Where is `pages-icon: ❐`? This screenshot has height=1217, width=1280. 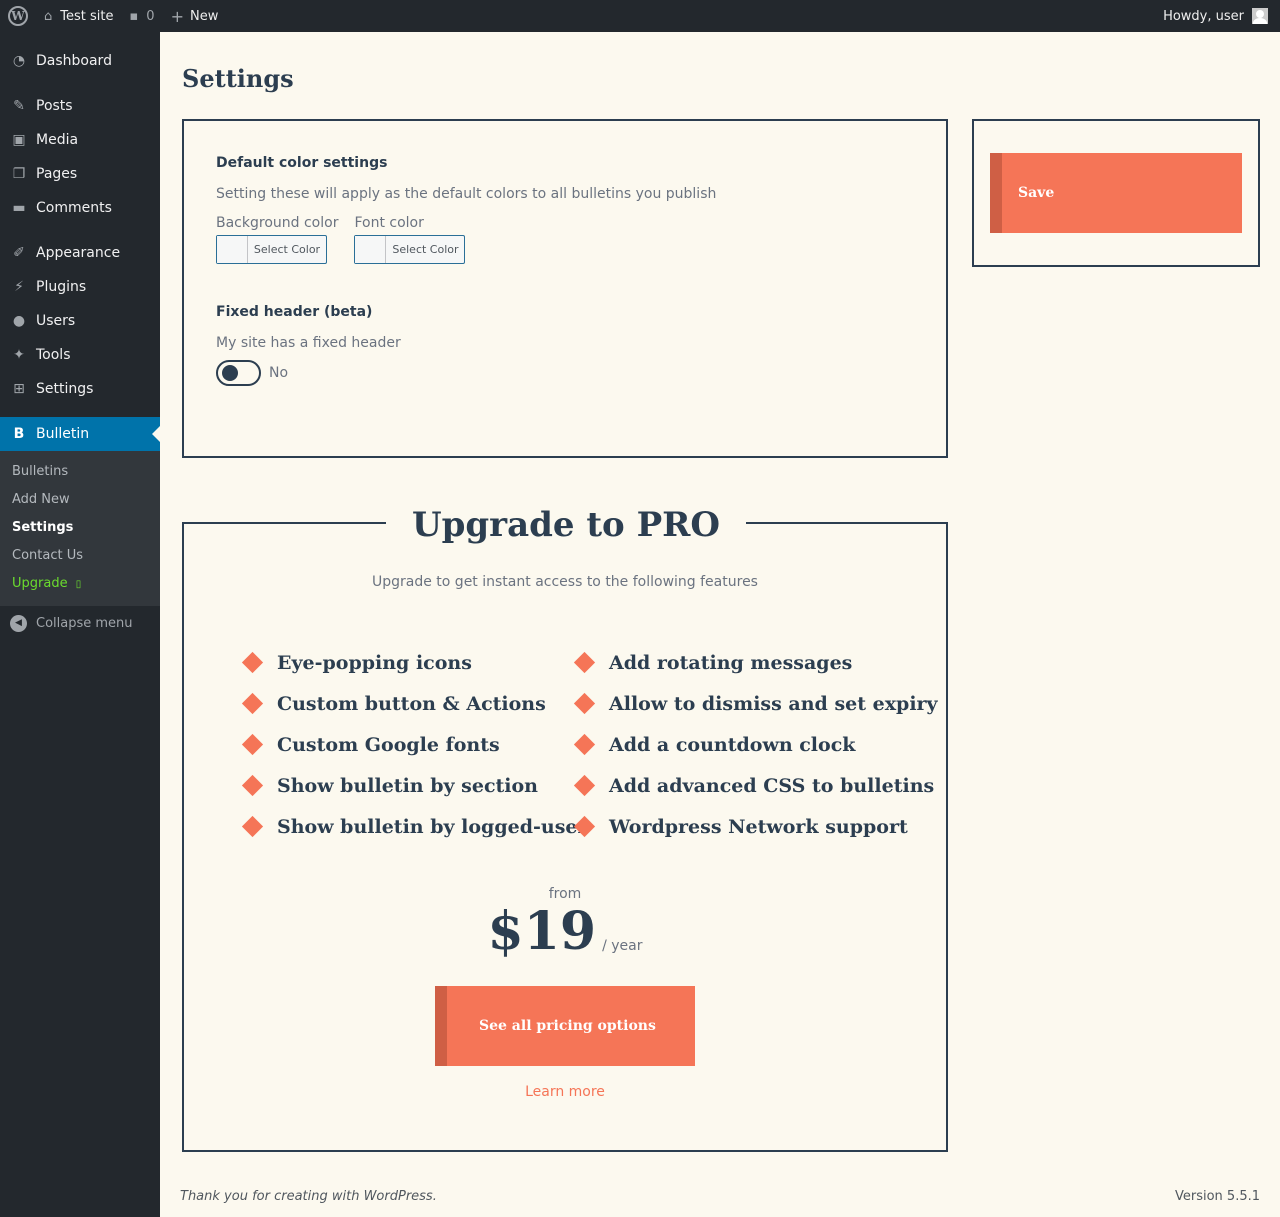
pages-icon: ❐ is located at coordinates (19, 174).